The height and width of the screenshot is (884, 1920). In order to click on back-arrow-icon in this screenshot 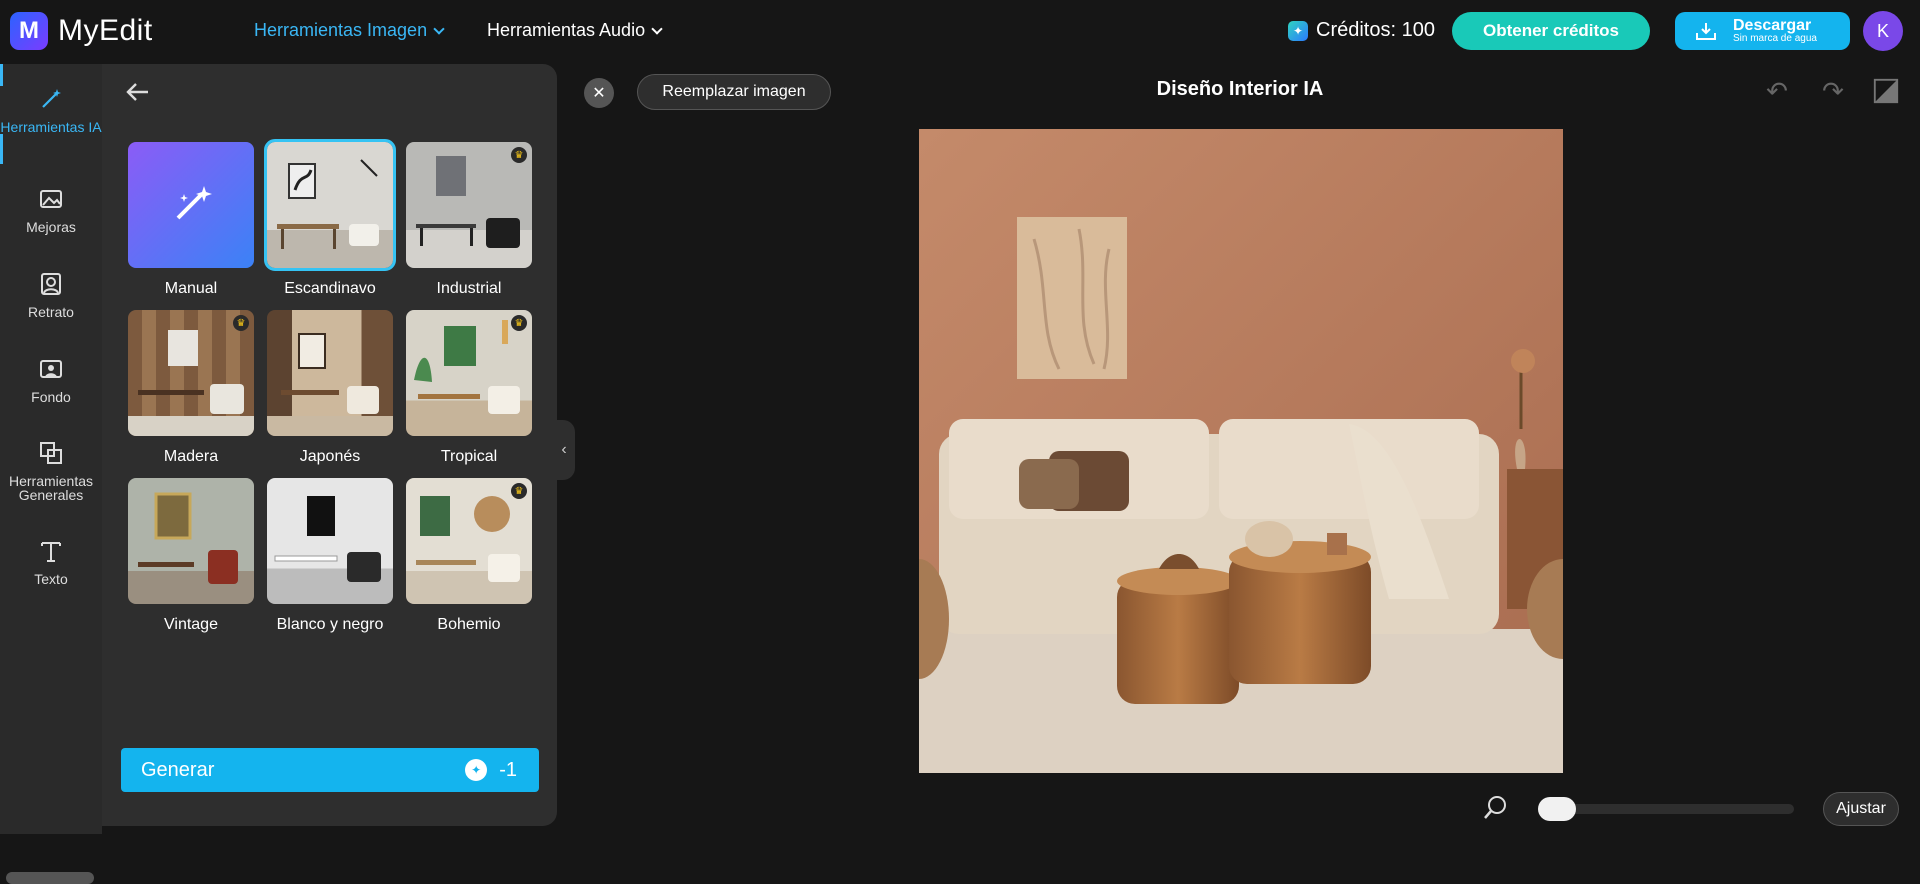, I will do `click(138, 92)`.